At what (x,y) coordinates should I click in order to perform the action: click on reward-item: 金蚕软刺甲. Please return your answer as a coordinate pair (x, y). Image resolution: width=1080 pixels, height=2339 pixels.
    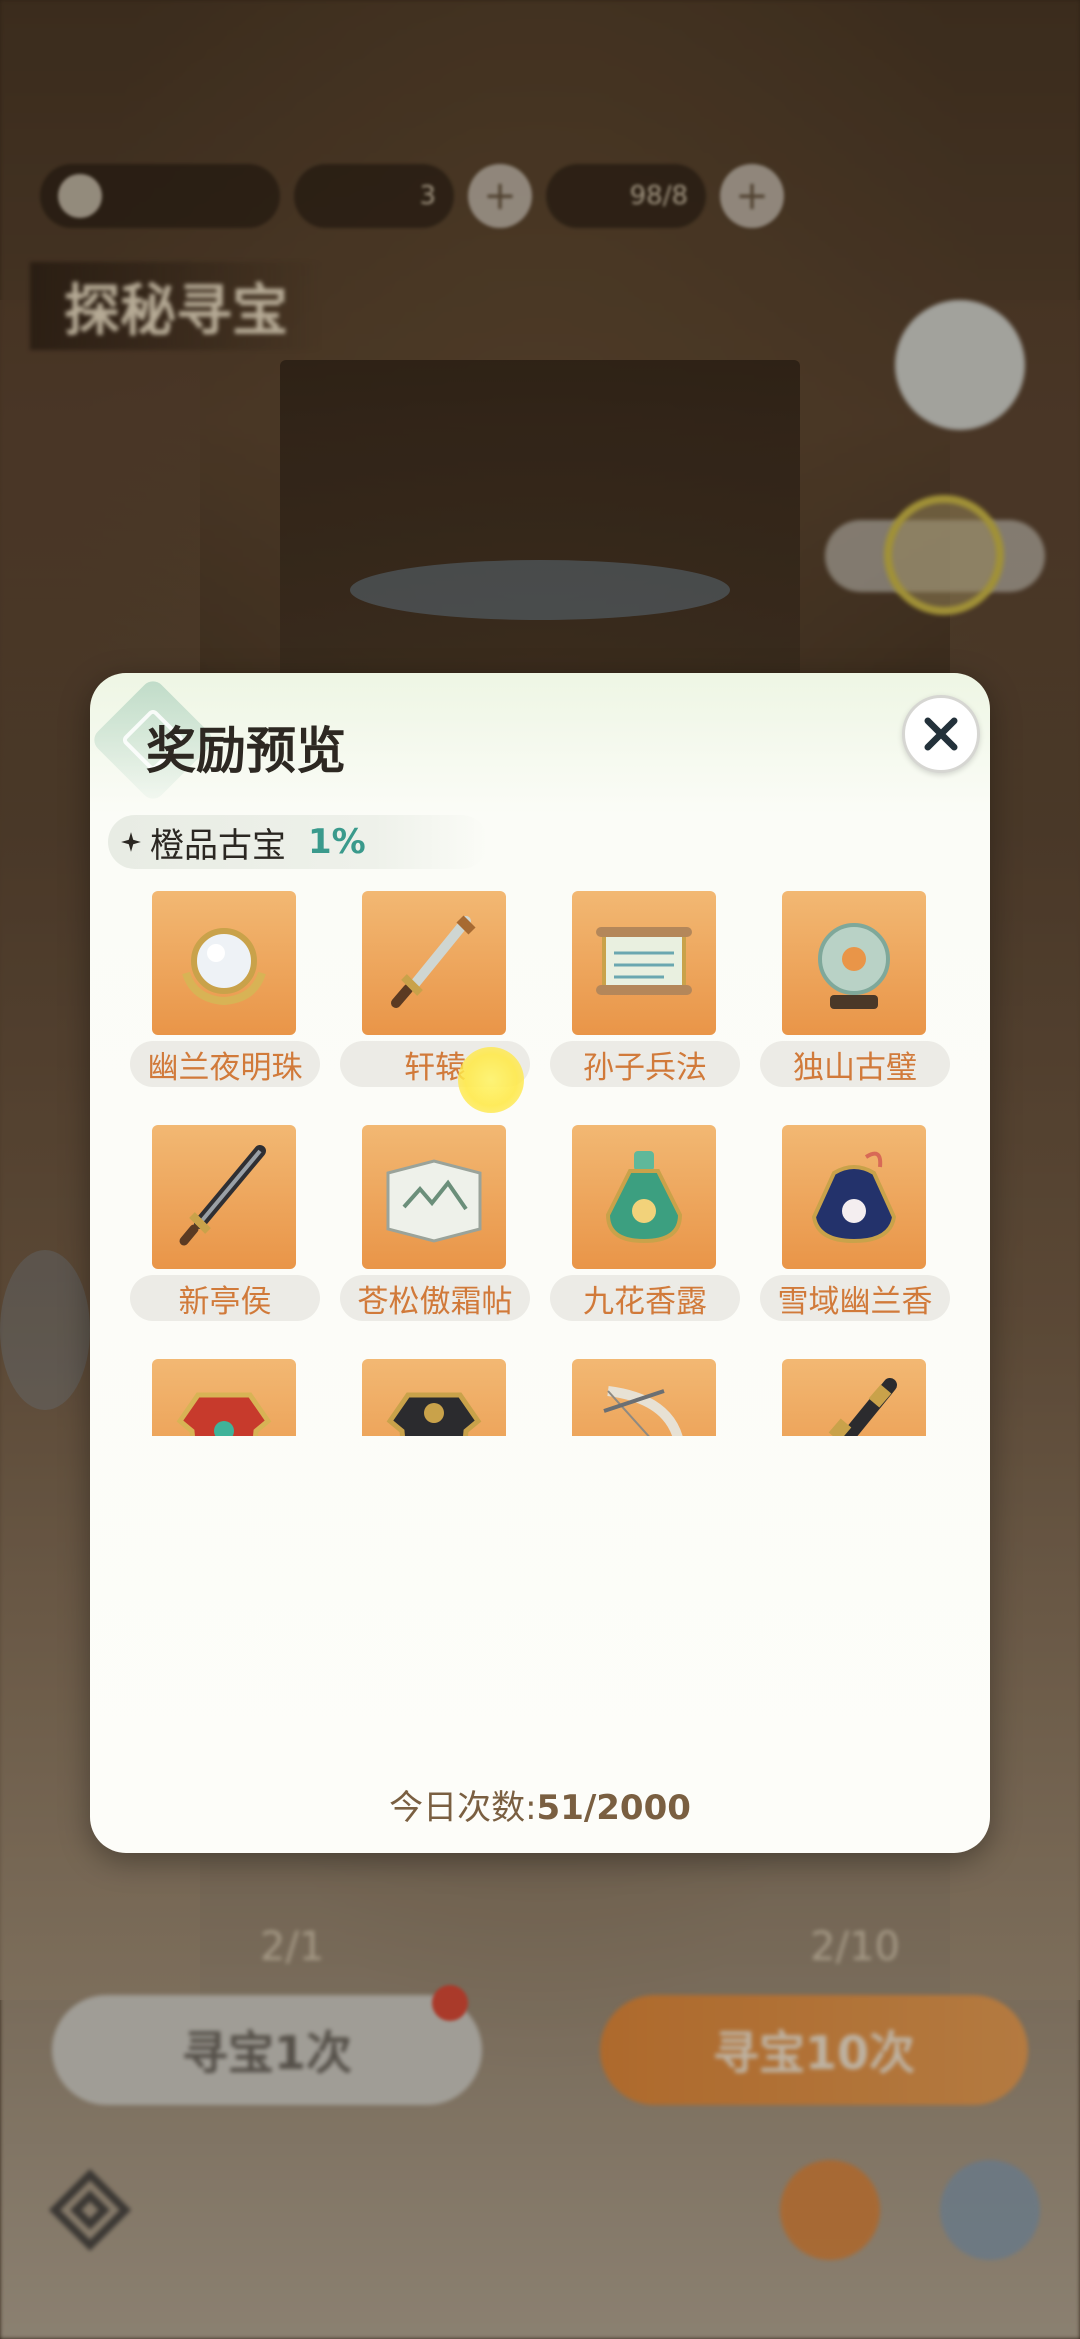
    Looking at the image, I should click on (220, 1397).